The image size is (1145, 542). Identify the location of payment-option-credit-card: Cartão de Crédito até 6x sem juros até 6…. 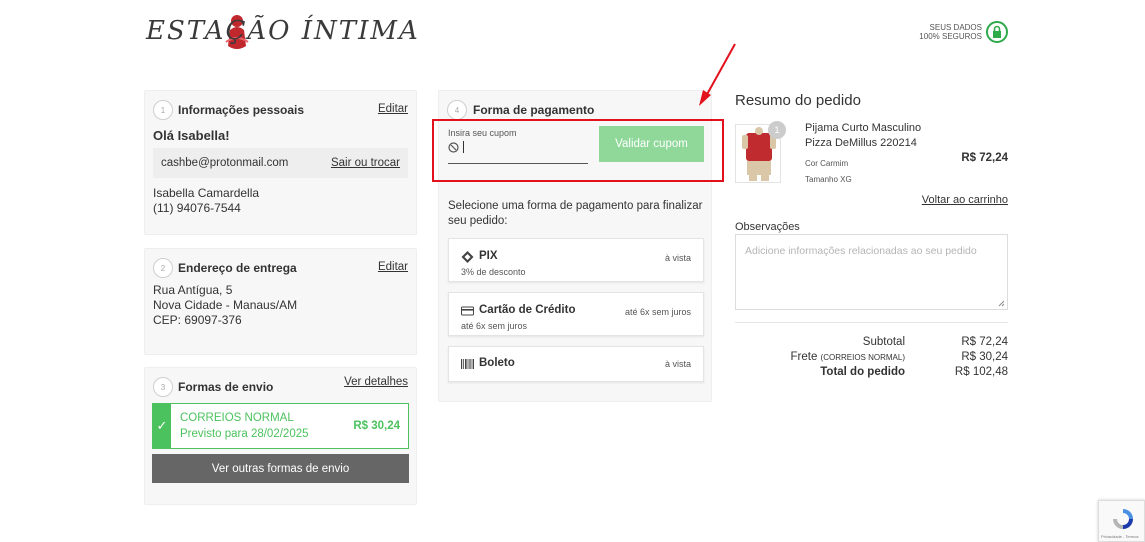
(576, 314).